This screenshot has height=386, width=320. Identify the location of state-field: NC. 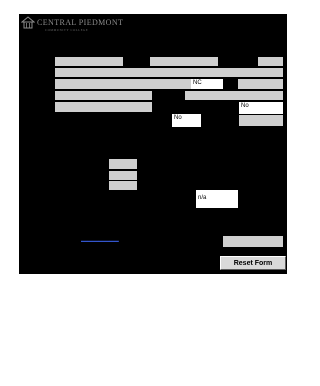
(207, 84).